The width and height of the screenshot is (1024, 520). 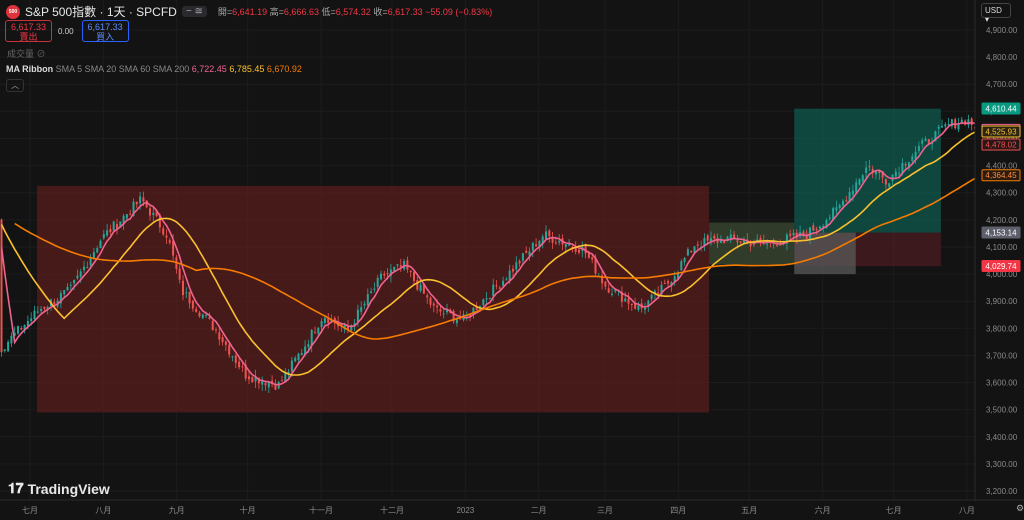 I want to click on tradingview-logo: 𝟏𝟕 TradingView, so click(x=59, y=488).